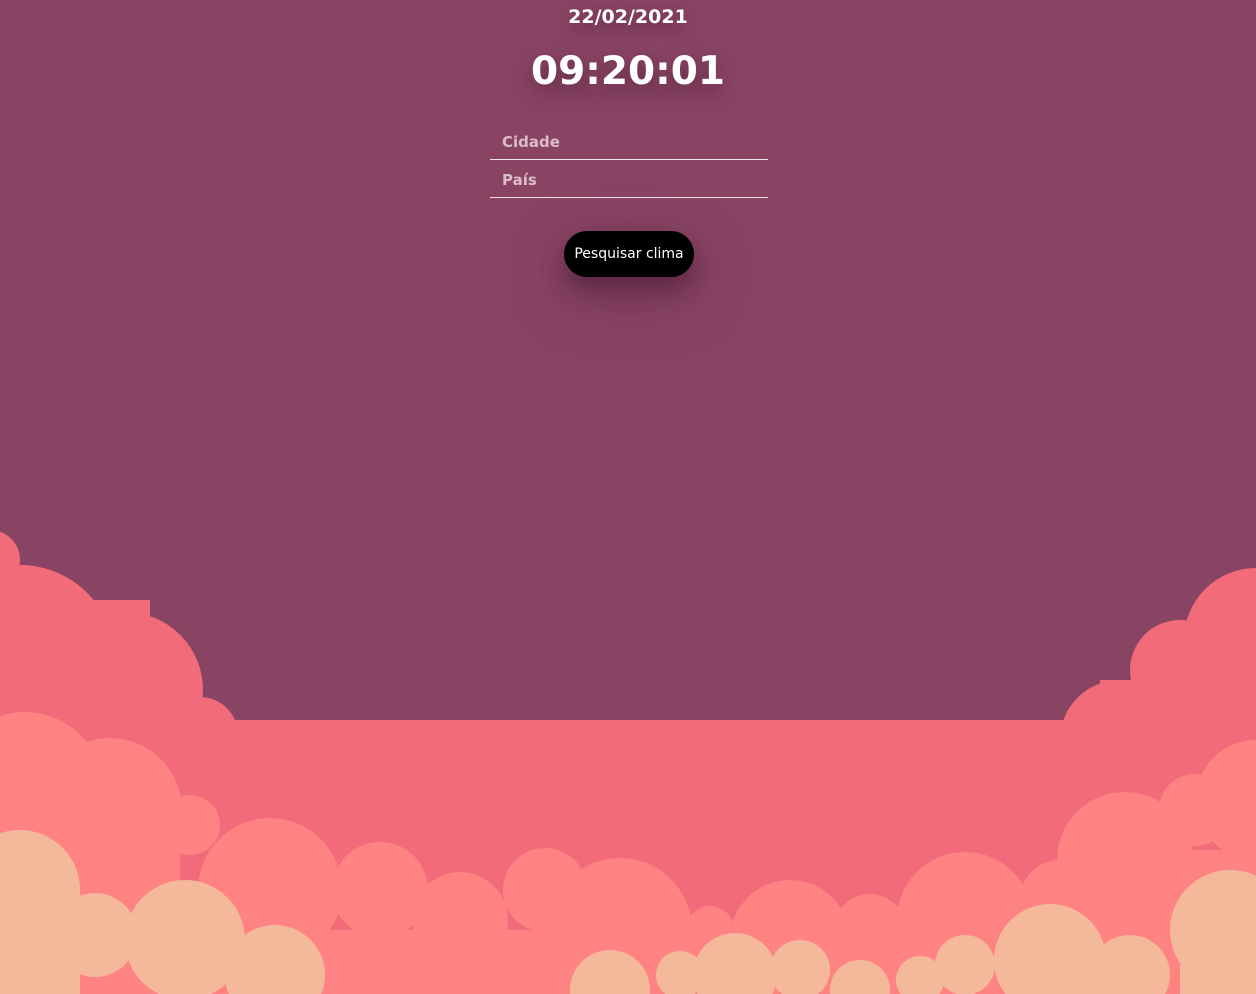 Image resolution: width=1256 pixels, height=994 pixels. What do you see at coordinates (629, 180) in the screenshot?
I see `country-input` at bounding box center [629, 180].